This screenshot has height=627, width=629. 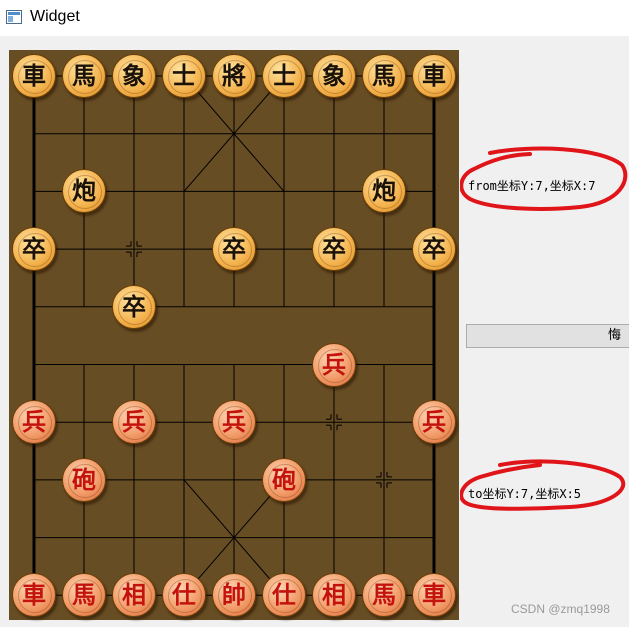 I want to click on title-bar: Widget, so click(x=314, y=18).